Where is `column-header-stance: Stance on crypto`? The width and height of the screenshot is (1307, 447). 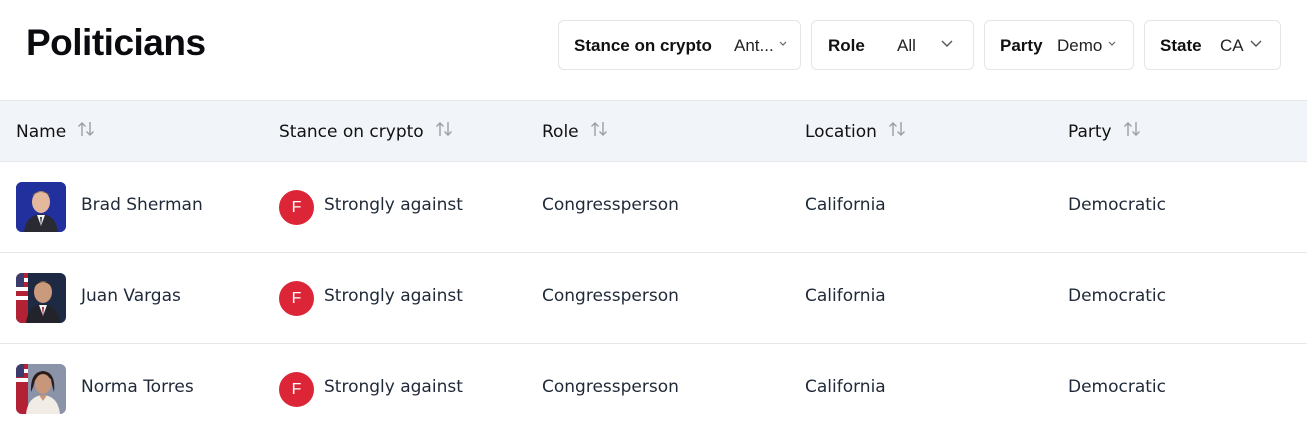
column-header-stance: Stance on crypto is located at coordinates (366, 131).